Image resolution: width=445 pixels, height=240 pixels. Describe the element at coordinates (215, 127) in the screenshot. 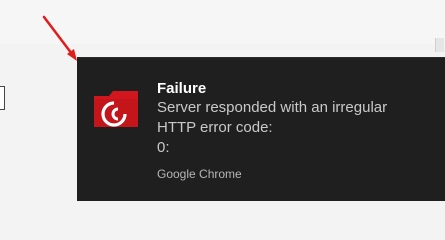

I see `notification-message-line: HTTP error code:` at that location.